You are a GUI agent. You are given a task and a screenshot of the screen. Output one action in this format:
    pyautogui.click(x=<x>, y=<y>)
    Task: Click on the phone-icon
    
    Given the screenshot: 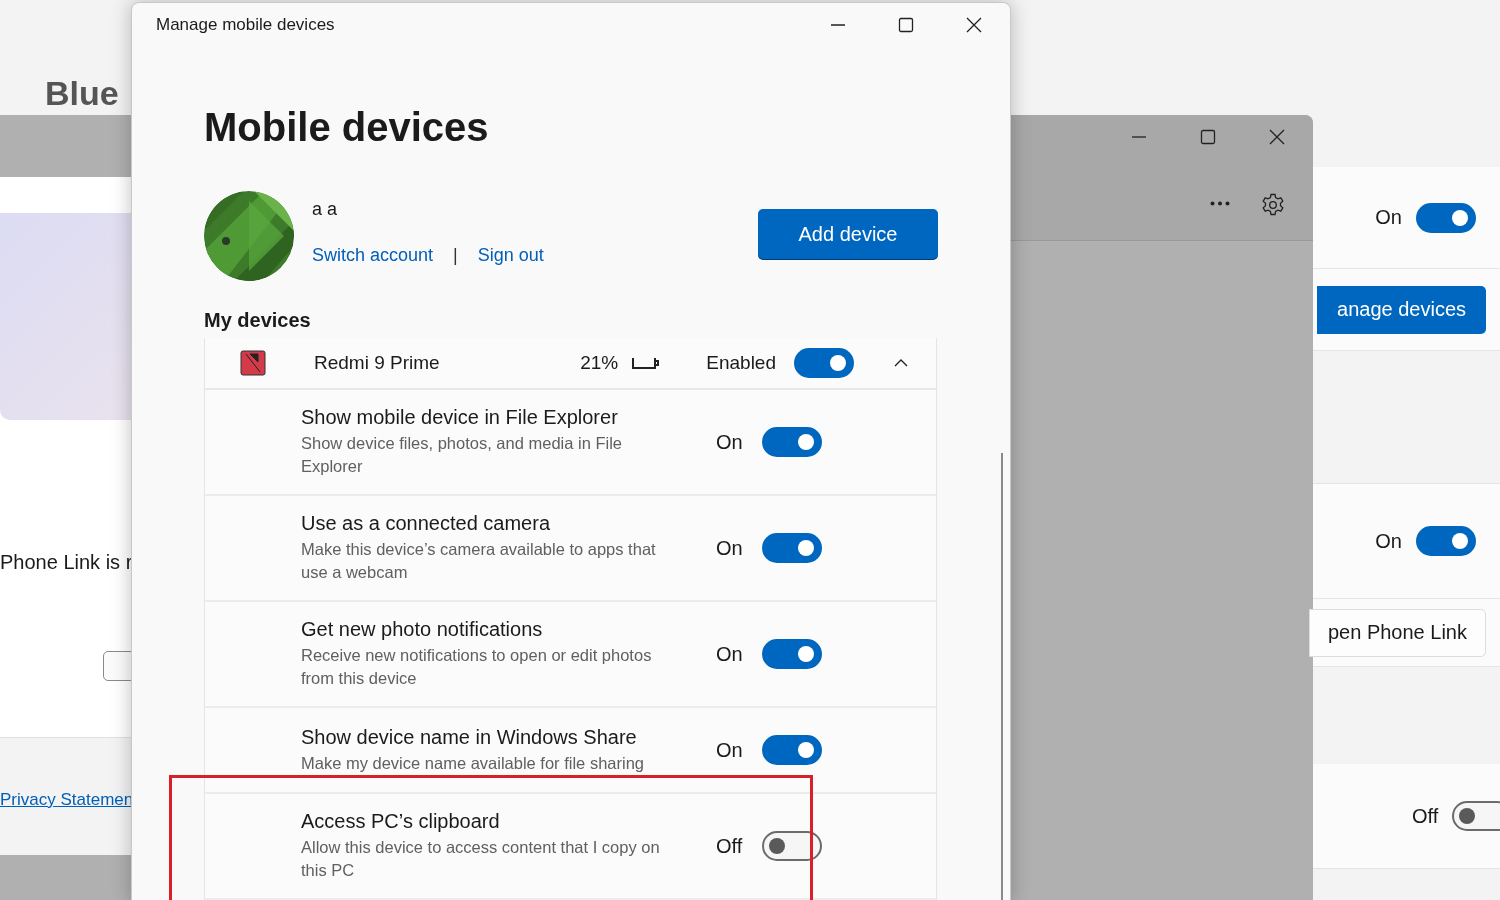 What is the action you would take?
    pyautogui.click(x=253, y=363)
    